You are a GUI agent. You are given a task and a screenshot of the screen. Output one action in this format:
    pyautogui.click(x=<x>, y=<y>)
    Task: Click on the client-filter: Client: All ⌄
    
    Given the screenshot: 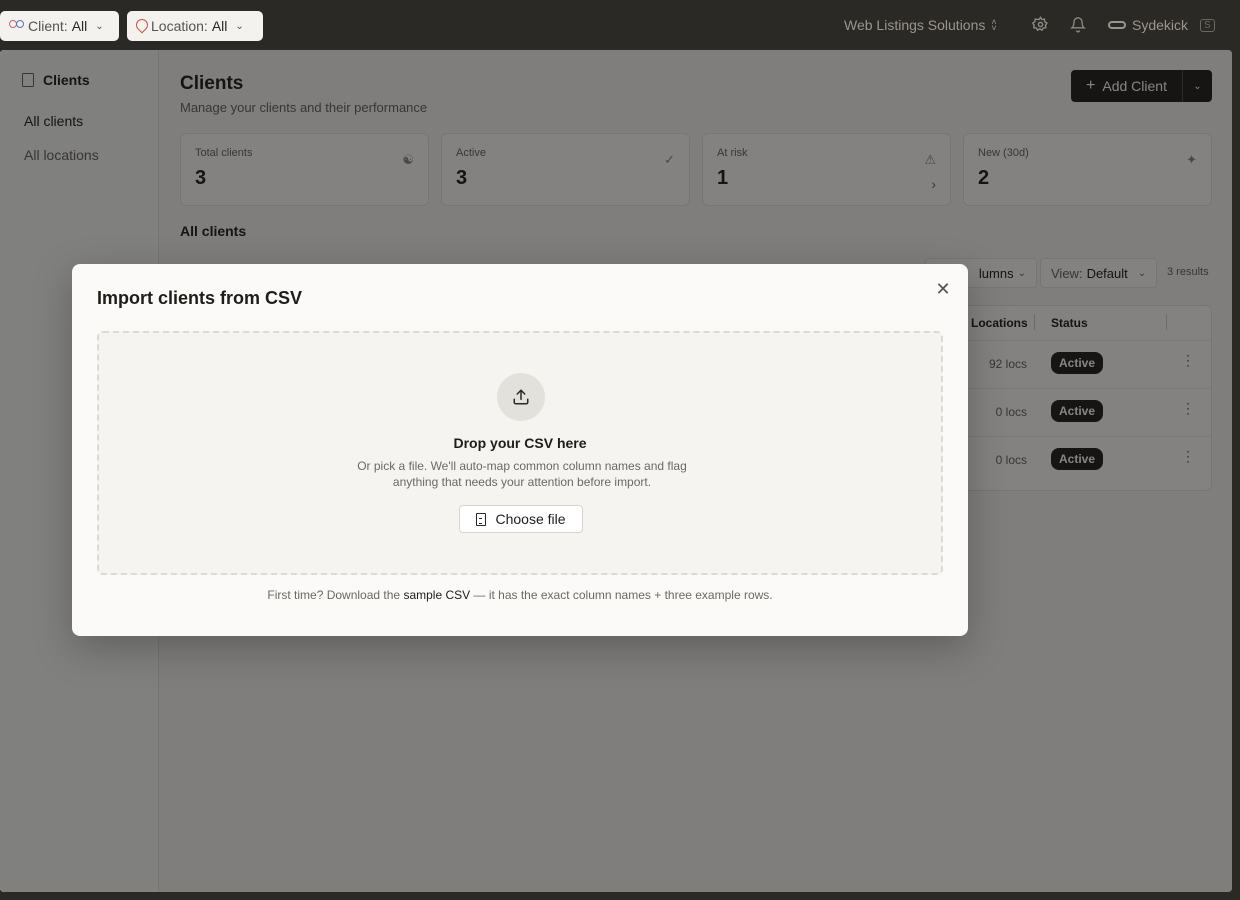 What is the action you would take?
    pyautogui.click(x=59, y=26)
    